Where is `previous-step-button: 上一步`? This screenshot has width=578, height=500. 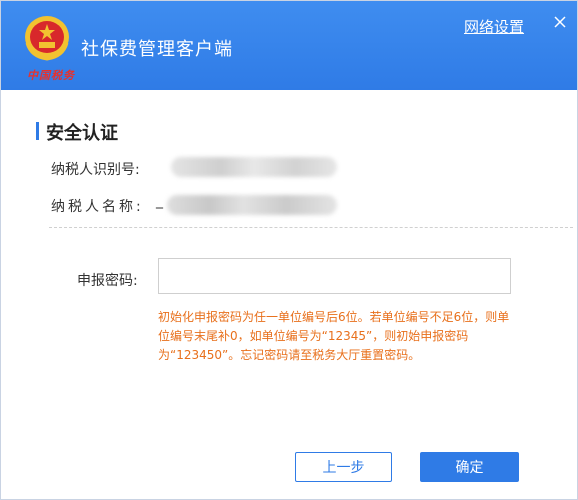 previous-step-button: 上一步 is located at coordinates (343, 467).